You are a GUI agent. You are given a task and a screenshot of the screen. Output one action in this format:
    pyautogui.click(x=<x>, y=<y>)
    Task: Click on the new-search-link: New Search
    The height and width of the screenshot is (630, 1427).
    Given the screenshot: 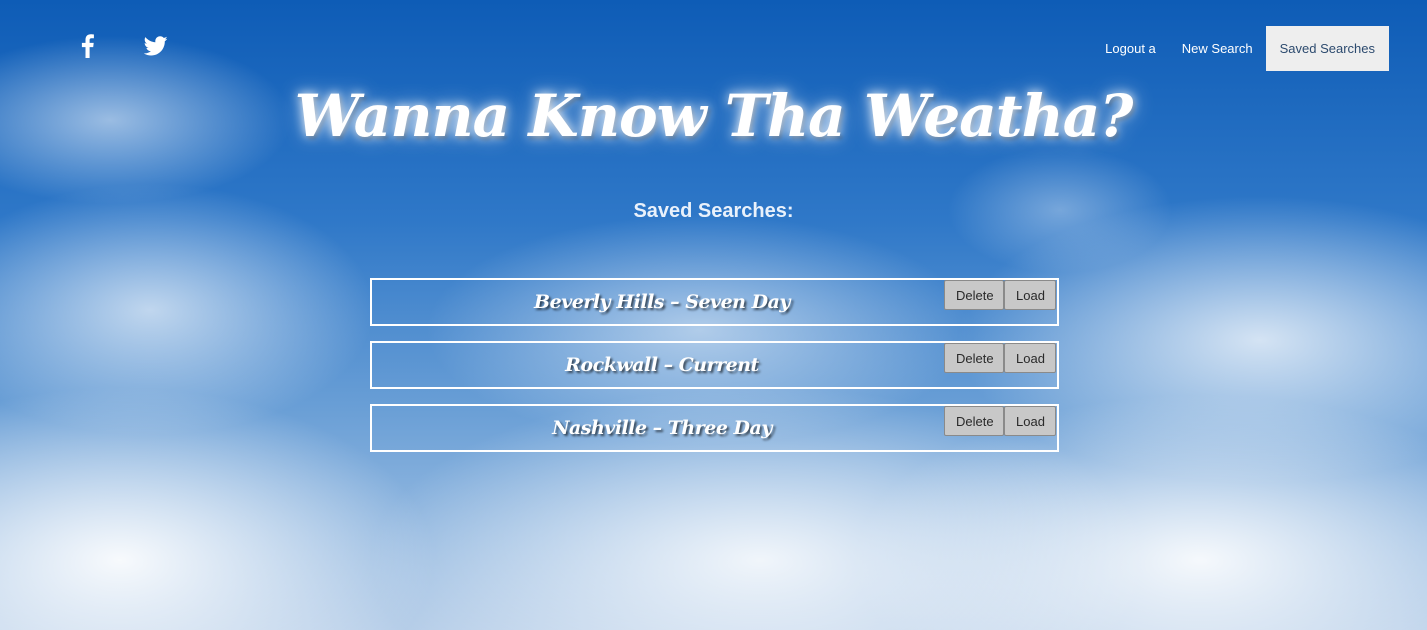 What is the action you would take?
    pyautogui.click(x=1217, y=48)
    